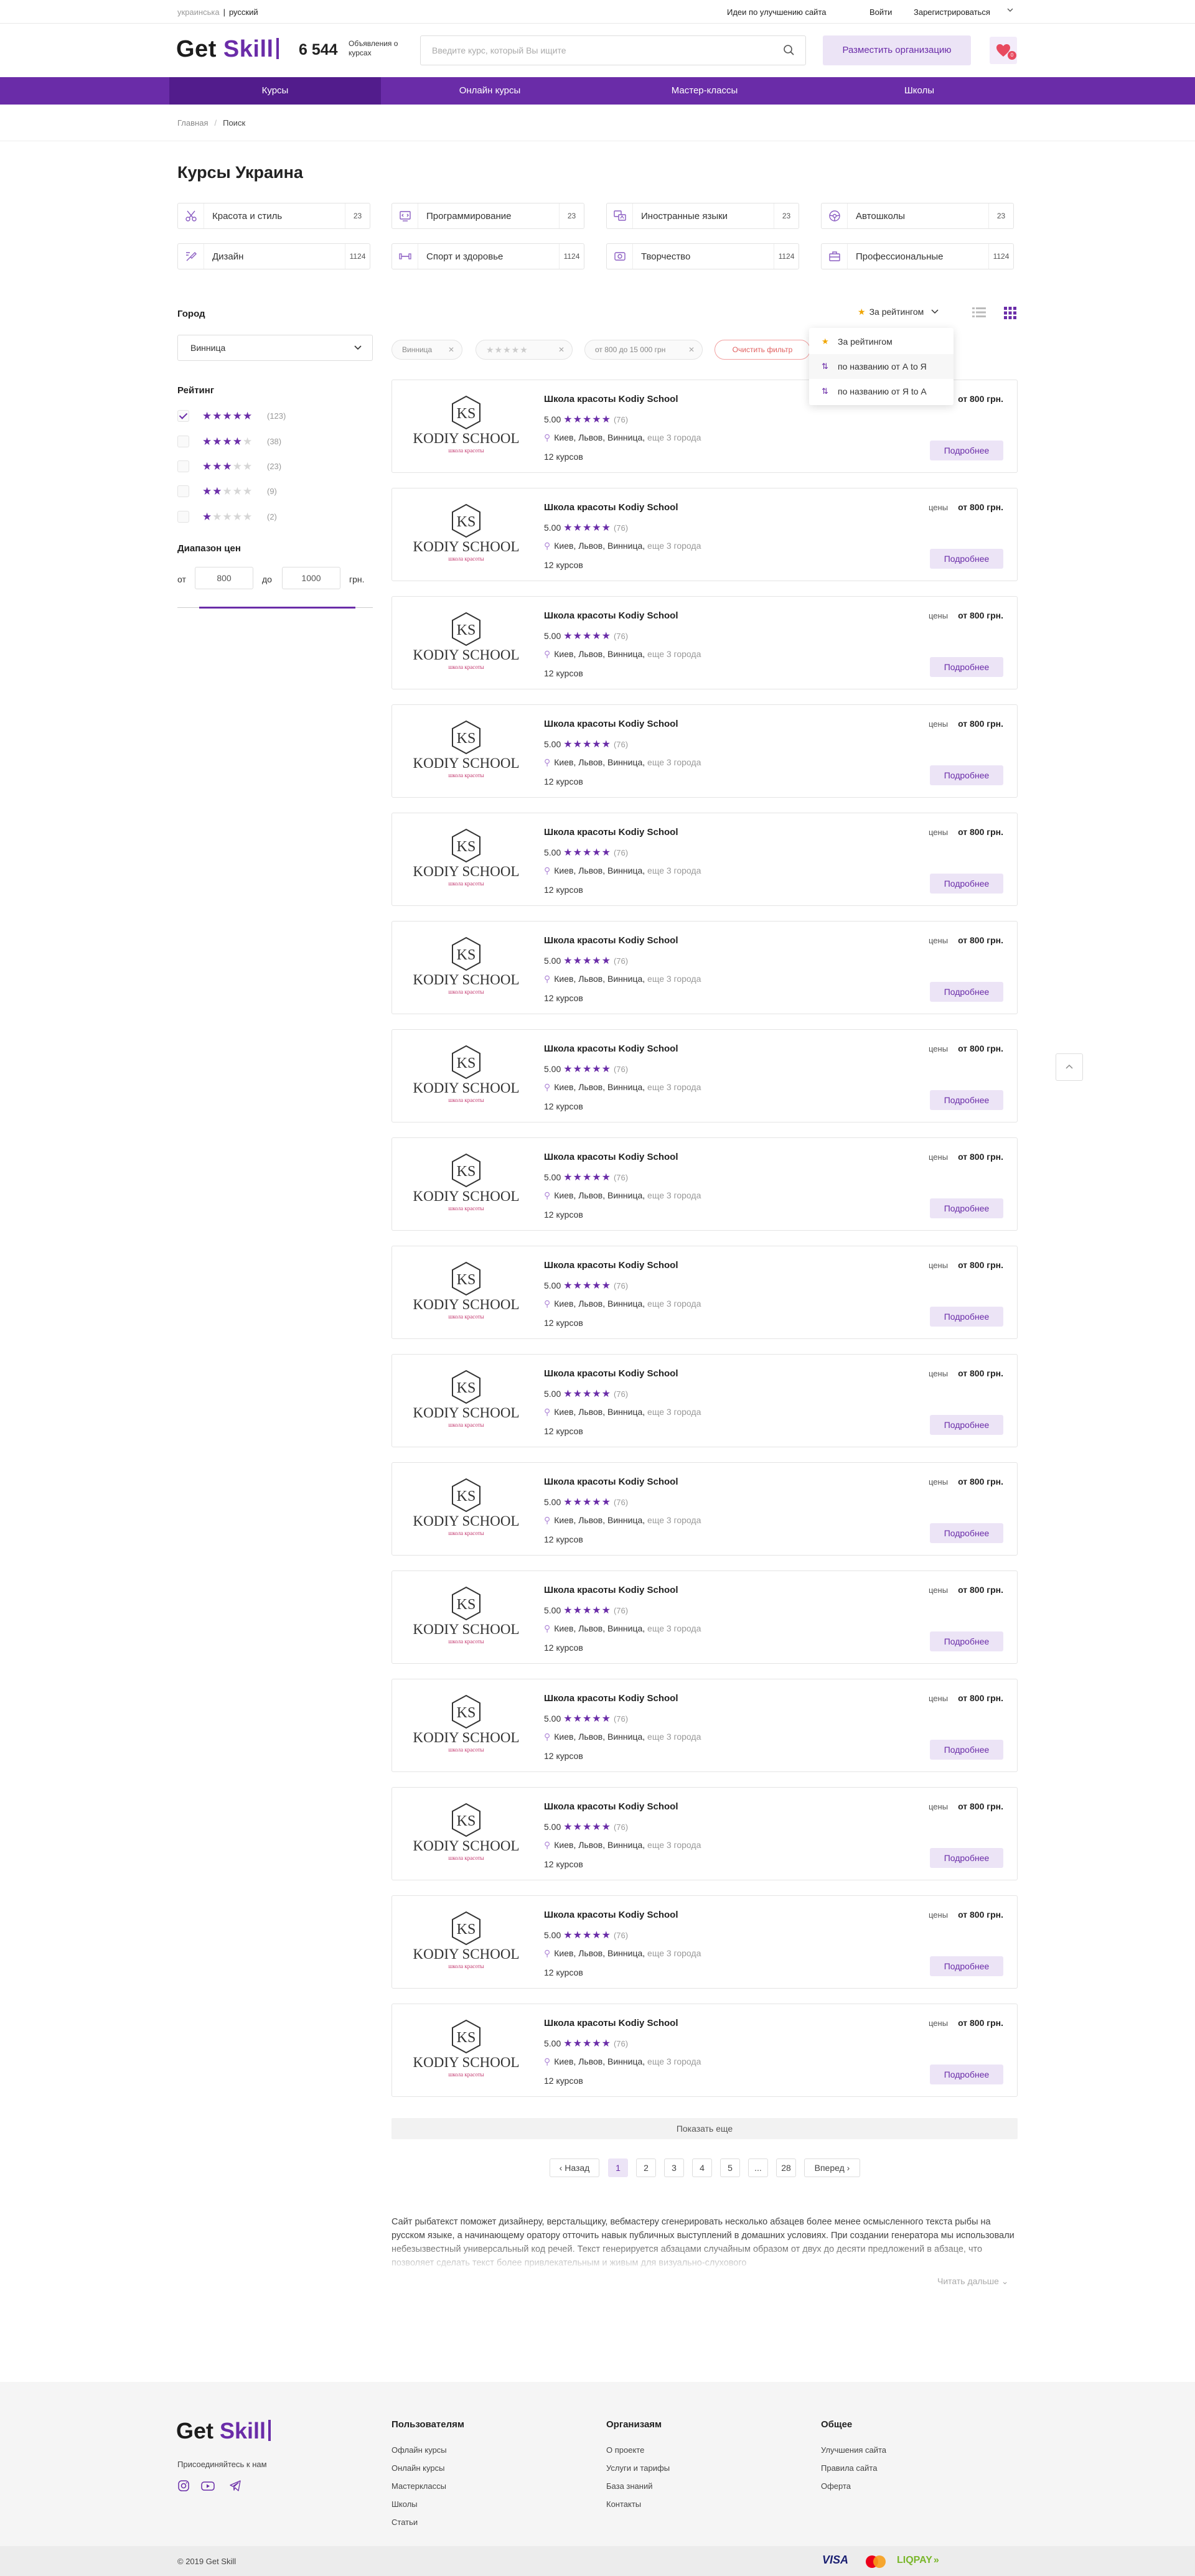 This screenshot has height=2576, width=1195. Describe the element at coordinates (275, 348) in the screenshot. I see `city-select: Винница` at that location.